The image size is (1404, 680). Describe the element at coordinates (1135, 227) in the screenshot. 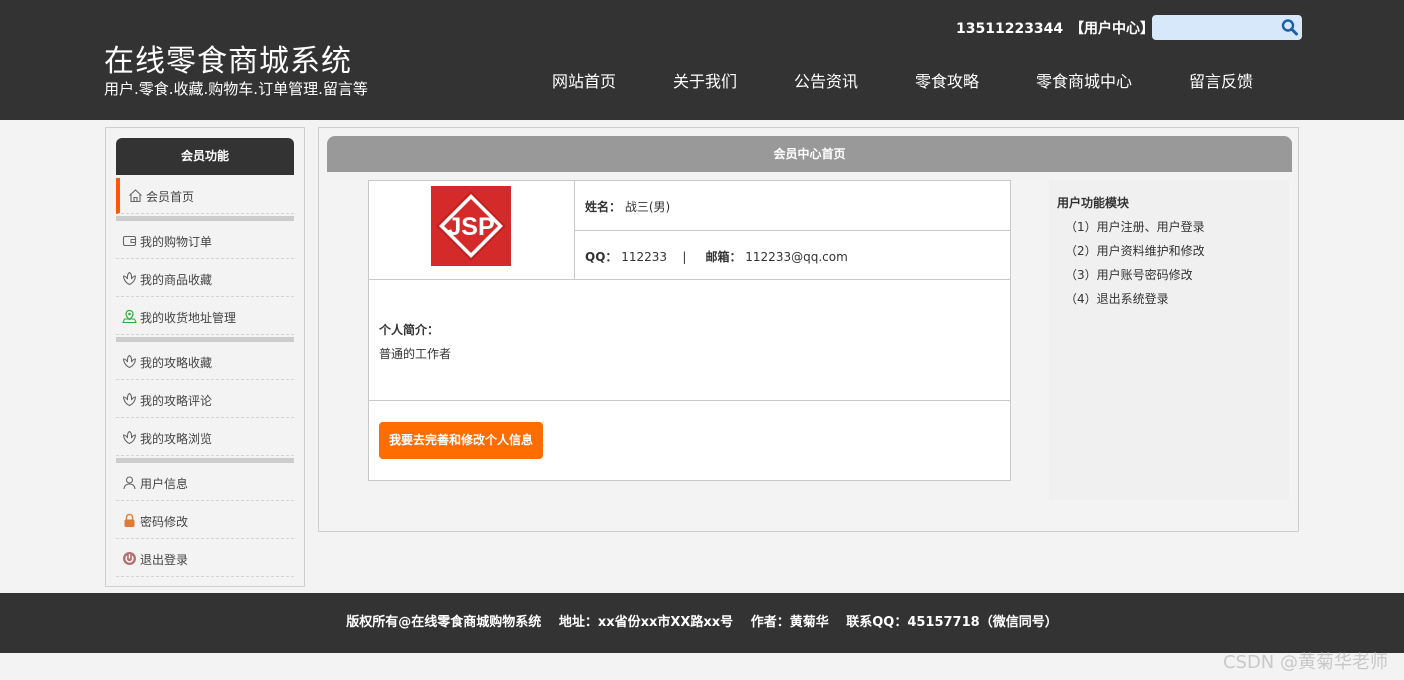

I see `module-item: （1）用户注册、用户登录` at that location.